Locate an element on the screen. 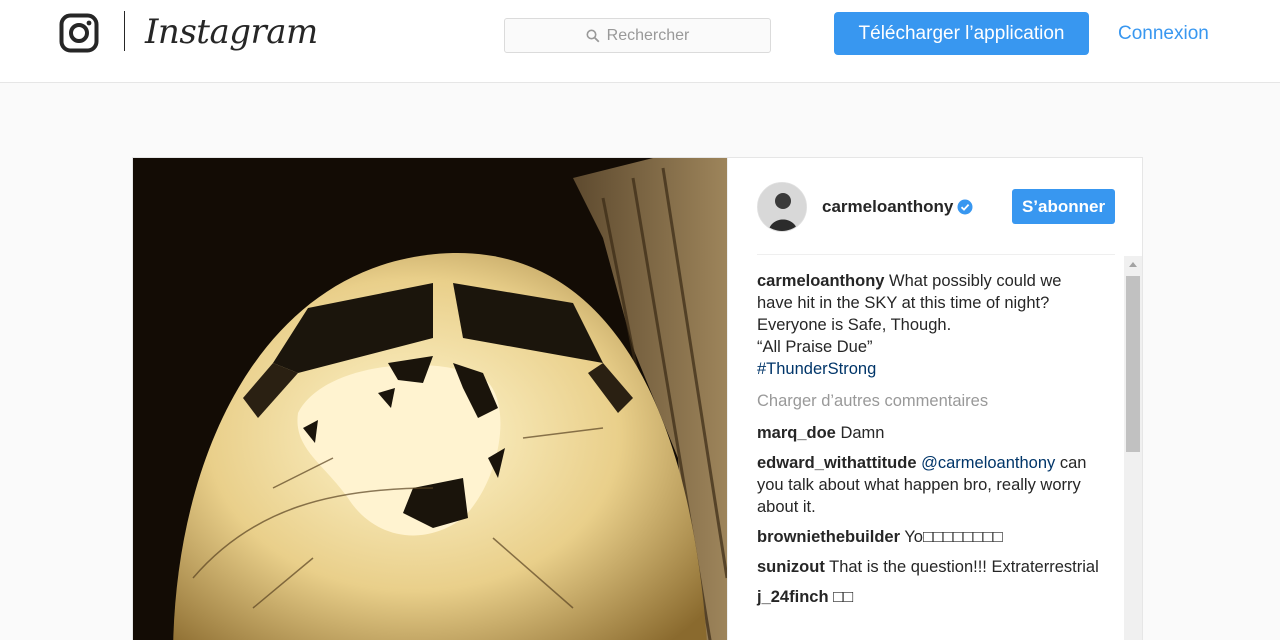 This screenshot has height=640, width=1280. comment: browniethebuilder Yo□□□□□□□□ is located at coordinates (929, 537).